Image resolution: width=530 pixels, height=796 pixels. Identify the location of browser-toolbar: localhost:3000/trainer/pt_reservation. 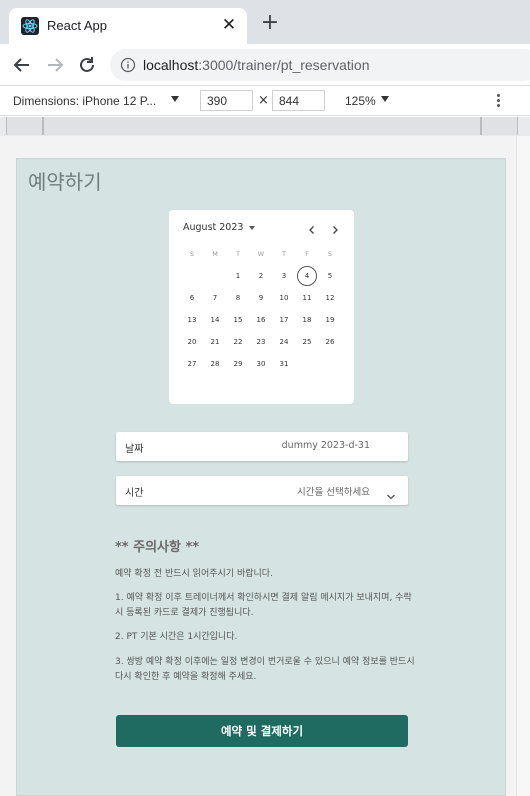
(265, 65).